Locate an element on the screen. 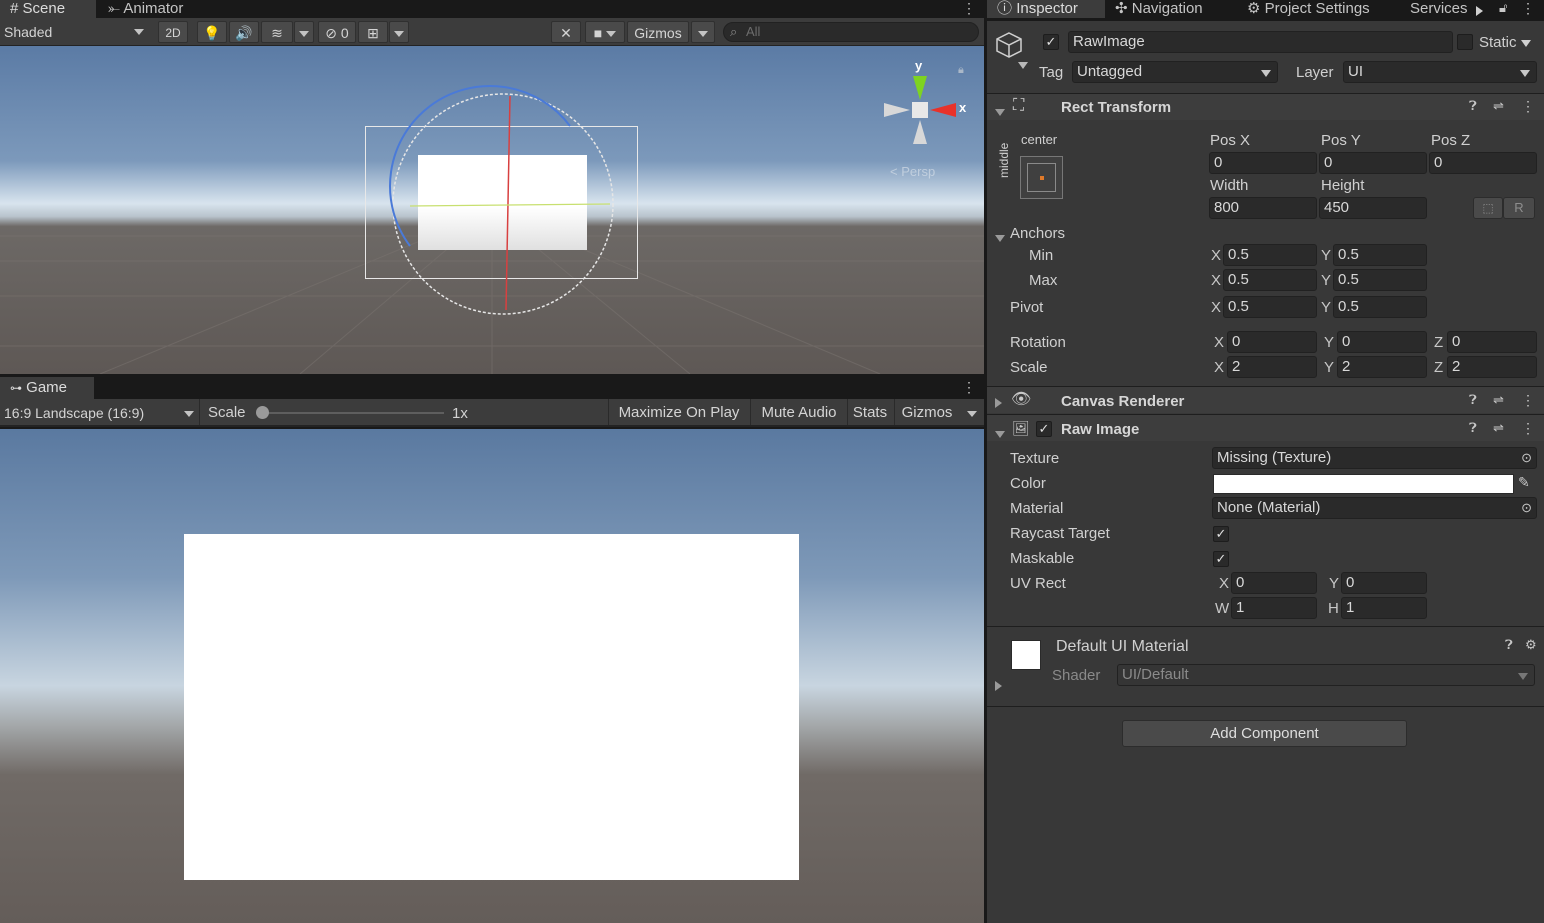  tab-scene: # Scene is located at coordinates (48, 9).